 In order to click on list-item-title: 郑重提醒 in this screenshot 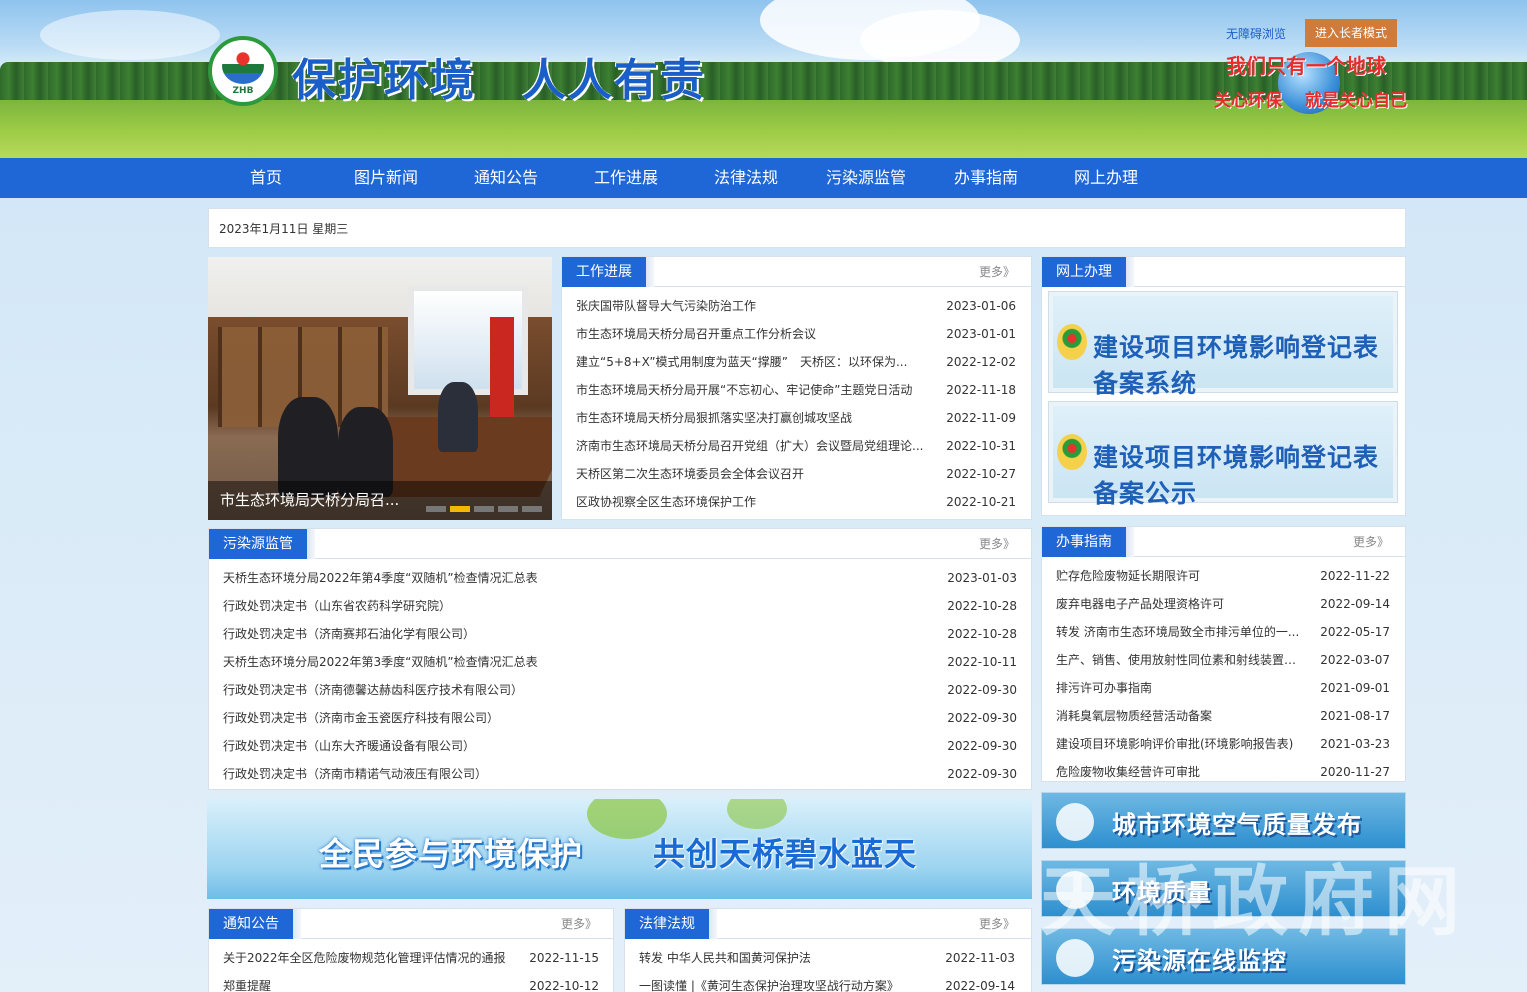, I will do `click(368, 982)`.